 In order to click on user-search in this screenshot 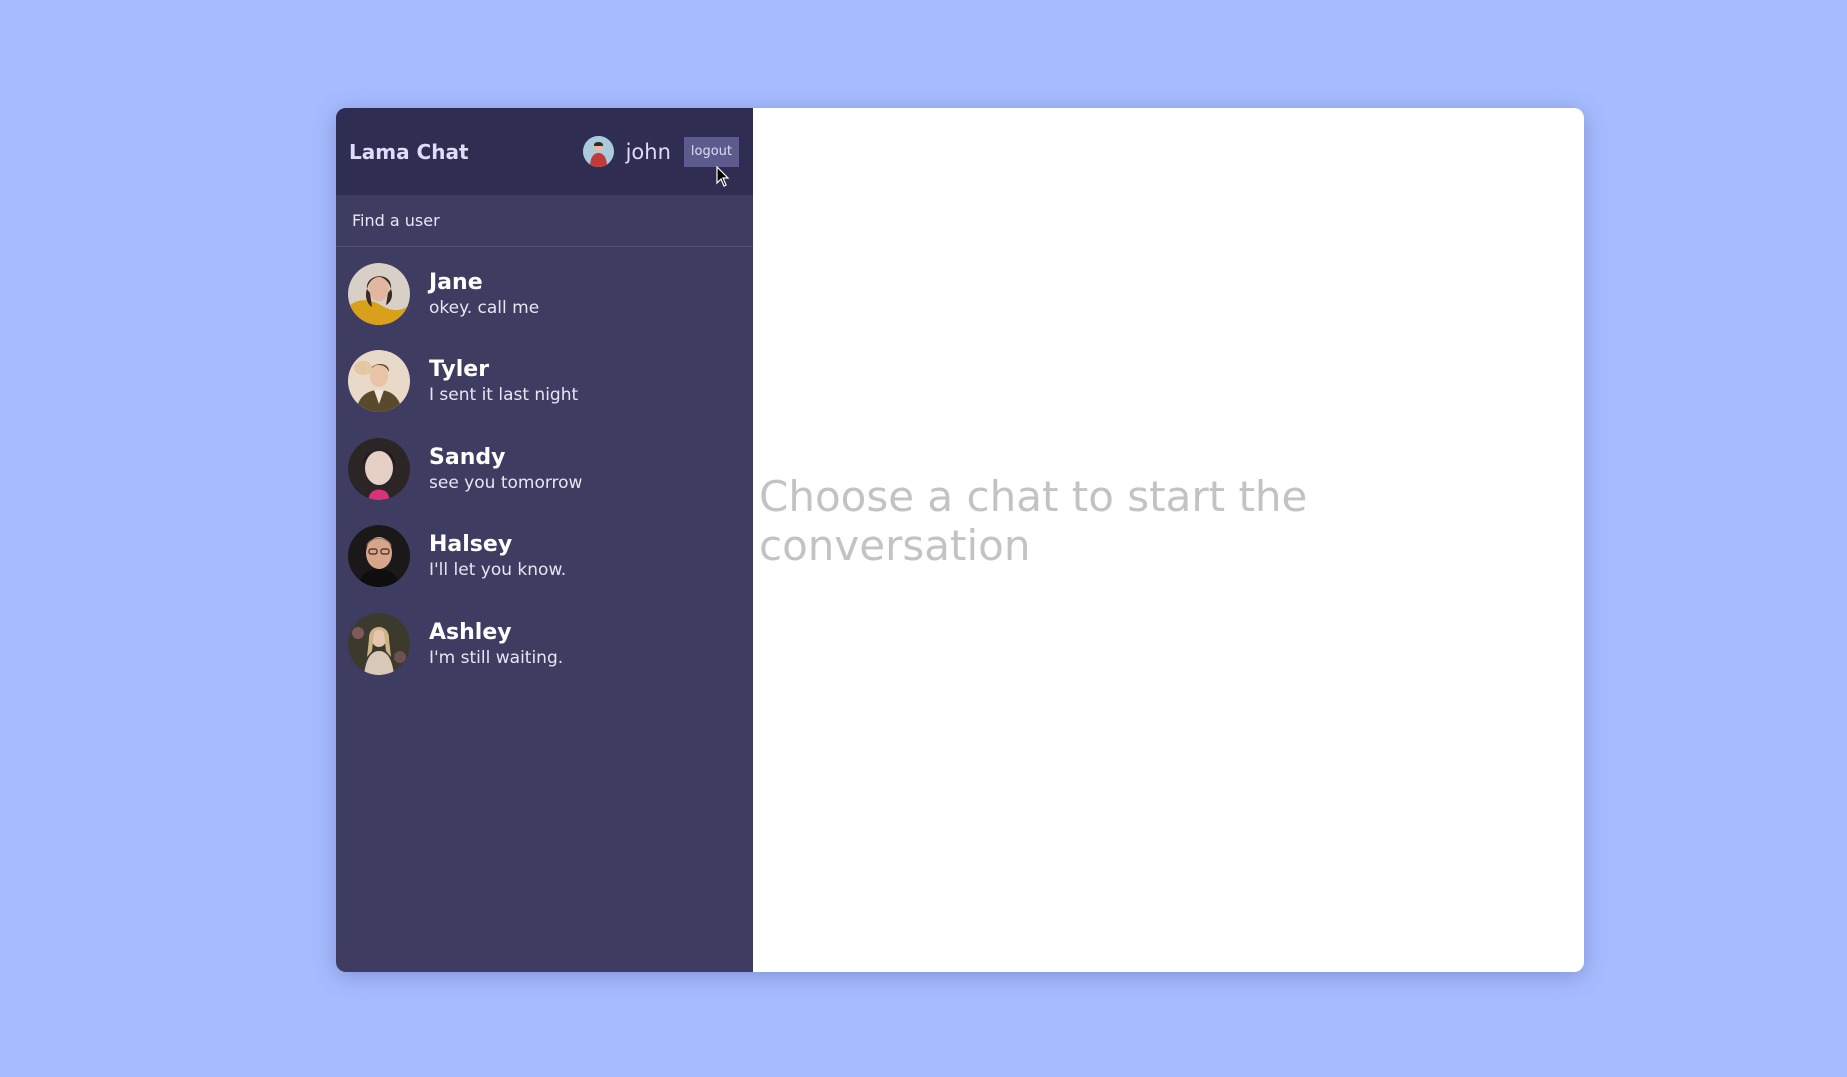, I will do `click(544, 221)`.